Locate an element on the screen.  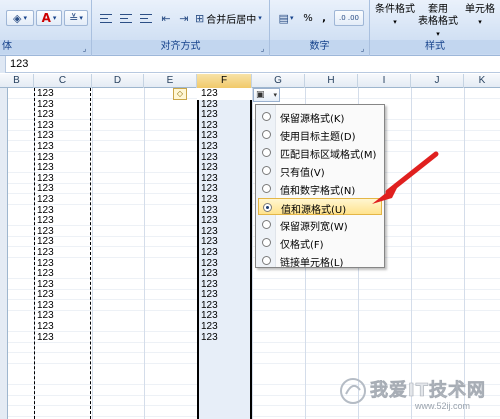
cell-styles-button: 单元格 ▾ is located at coordinates (480, 16).